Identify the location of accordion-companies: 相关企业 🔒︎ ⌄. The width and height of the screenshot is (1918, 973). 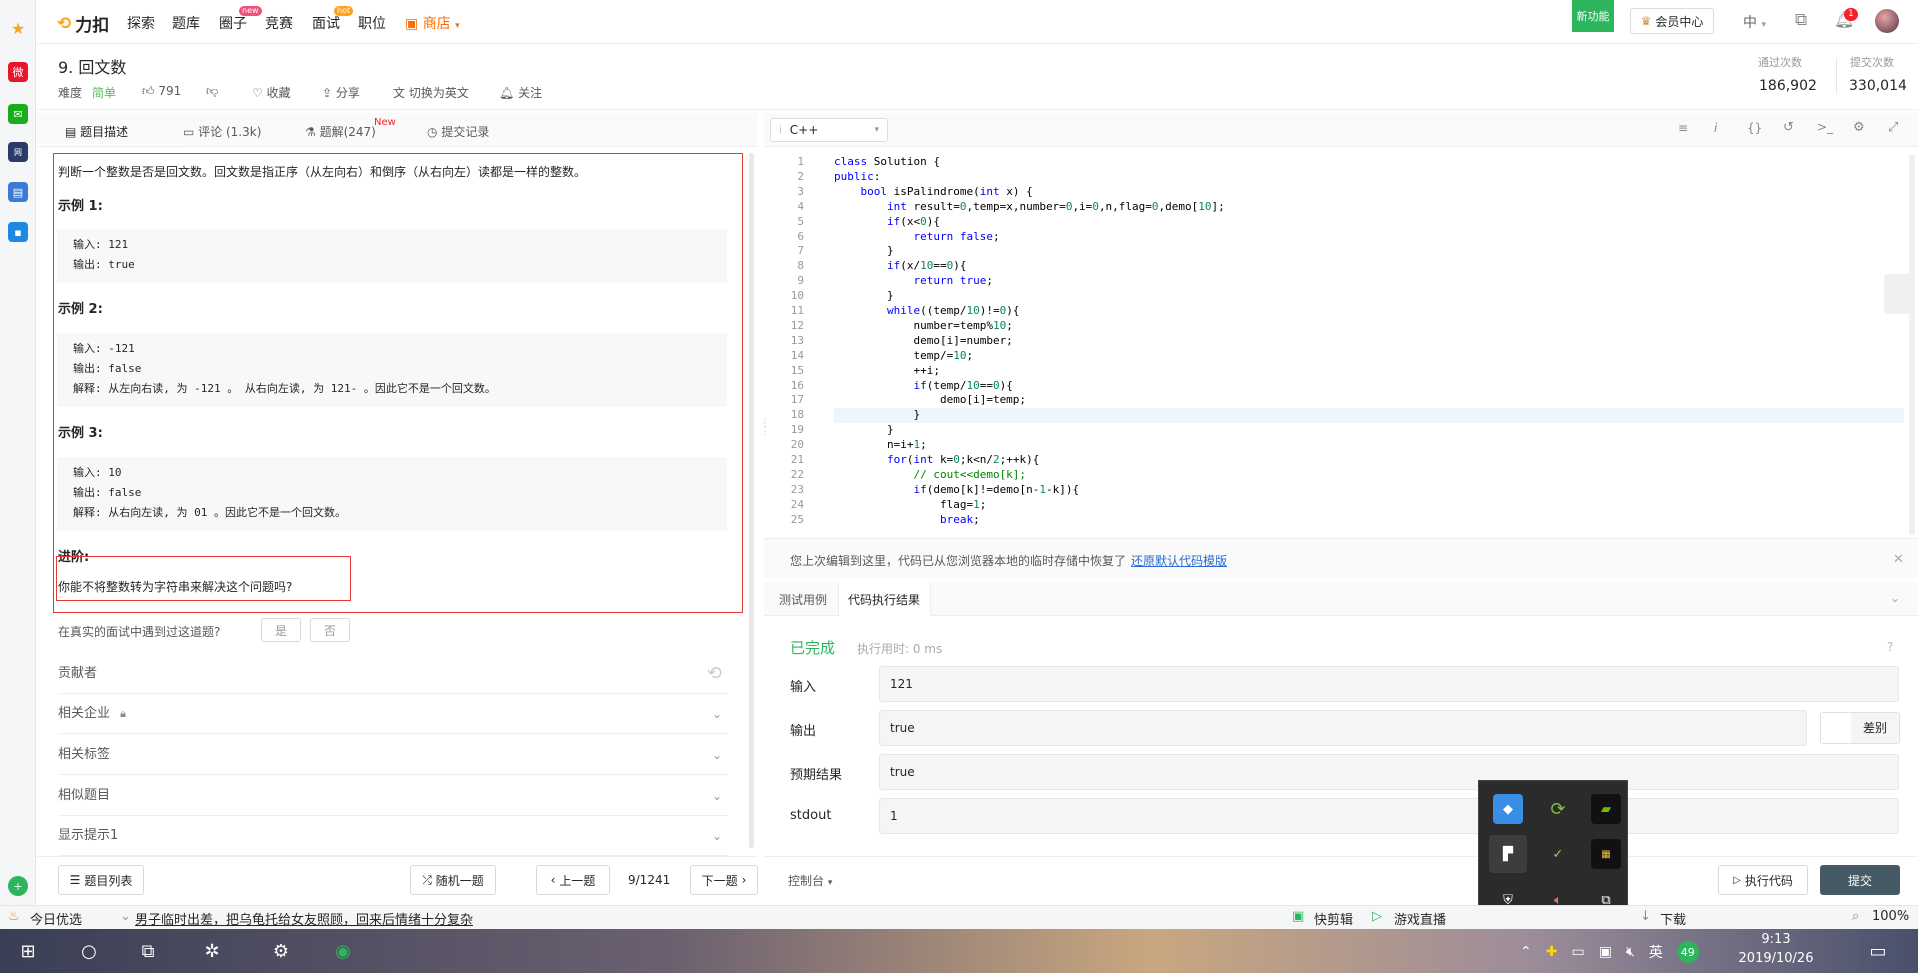
(393, 714).